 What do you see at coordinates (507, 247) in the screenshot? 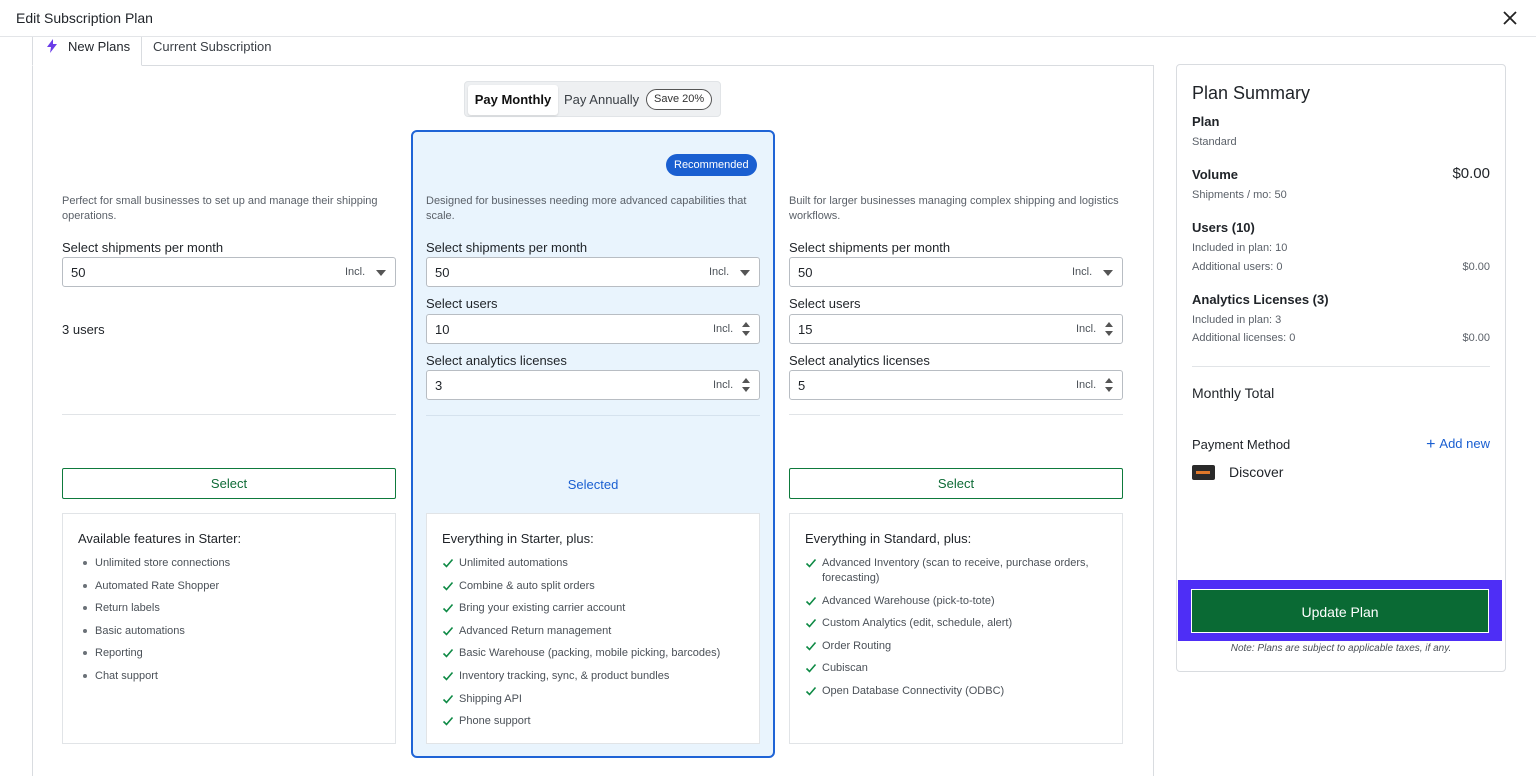
I see `shipments-label: Select shipments per month` at bounding box center [507, 247].